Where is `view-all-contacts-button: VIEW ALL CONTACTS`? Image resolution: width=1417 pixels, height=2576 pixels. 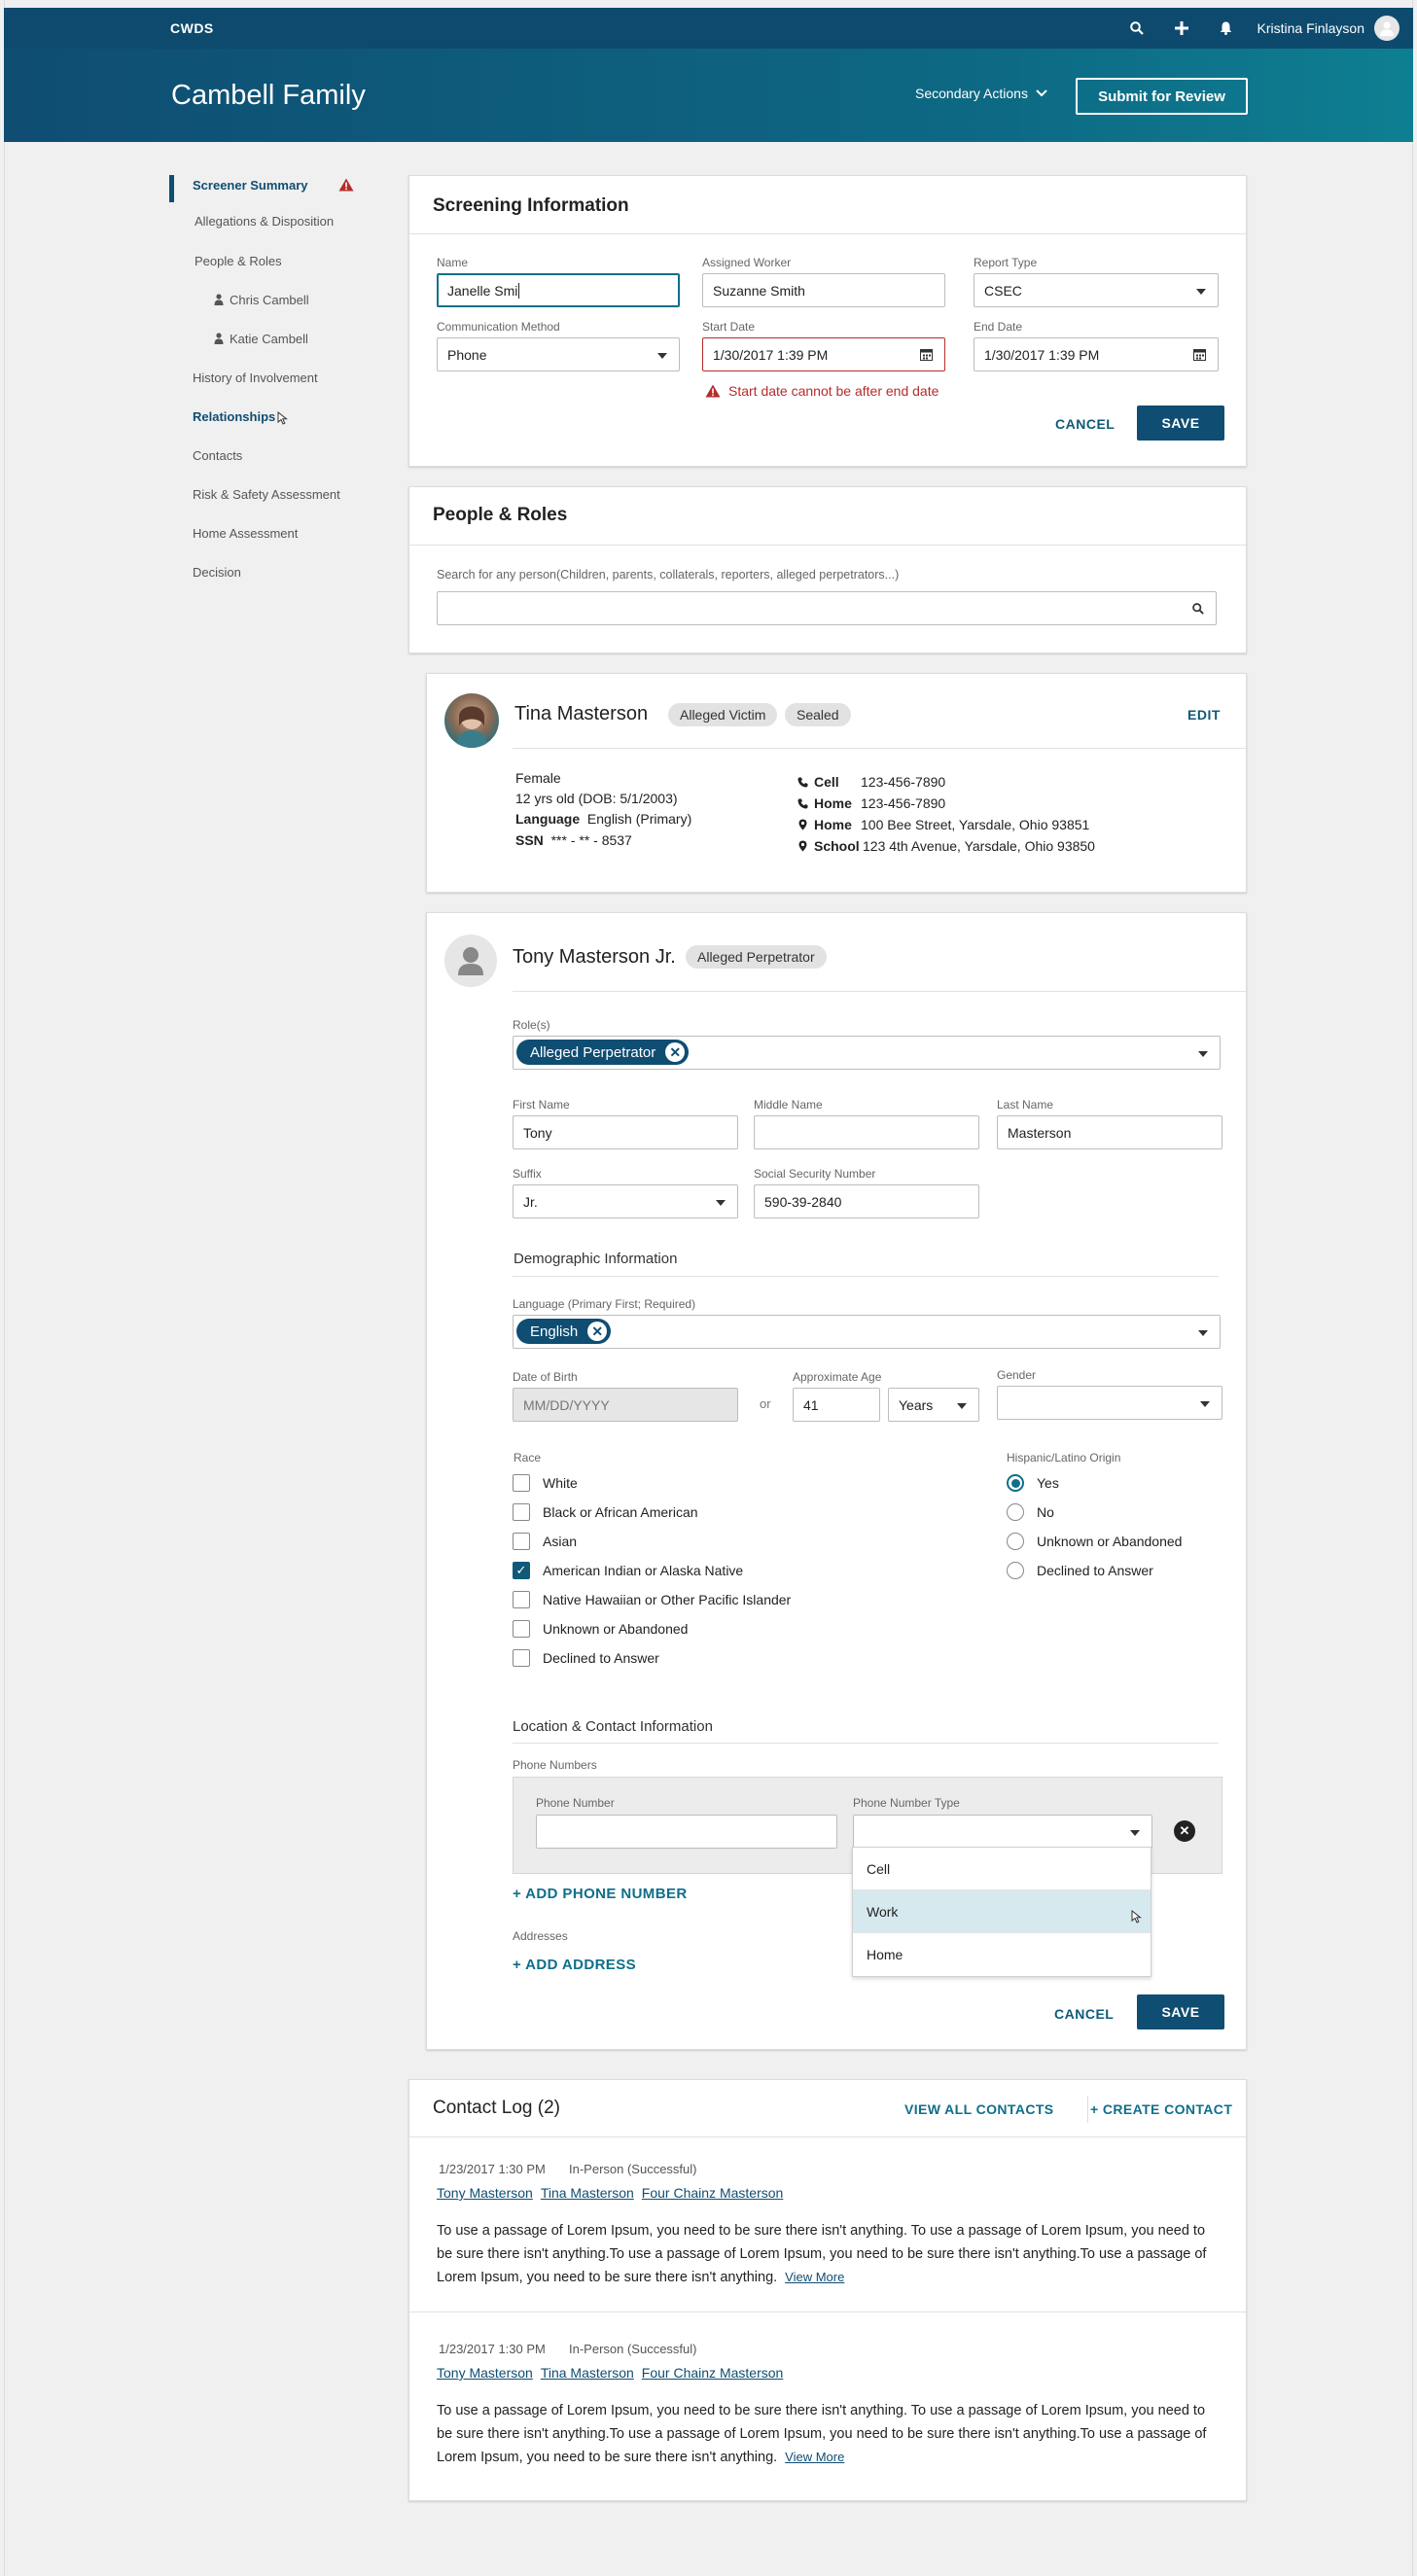 view-all-contacts-button: VIEW ALL CONTACTS is located at coordinates (979, 2109).